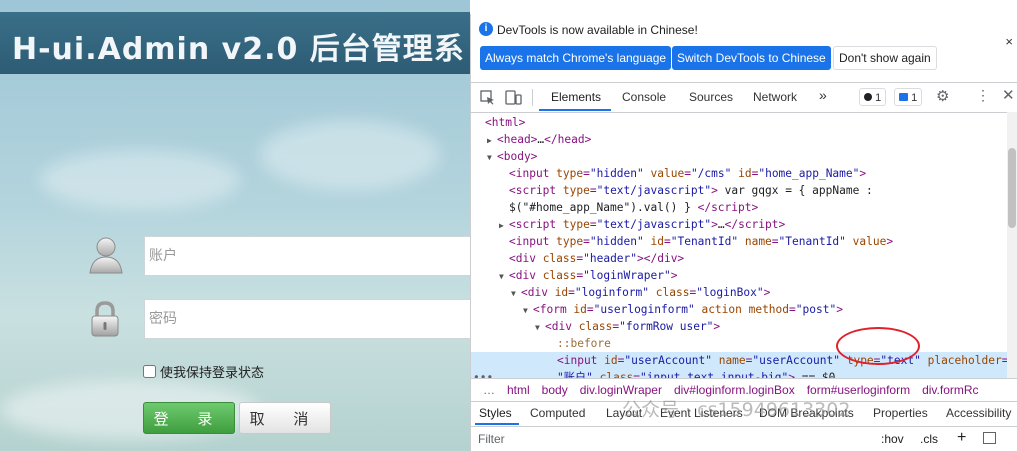 This screenshot has width=1017, height=451. Describe the element at coordinates (950, 390) in the screenshot. I see `breadcrumb-item: div.formRc` at that location.